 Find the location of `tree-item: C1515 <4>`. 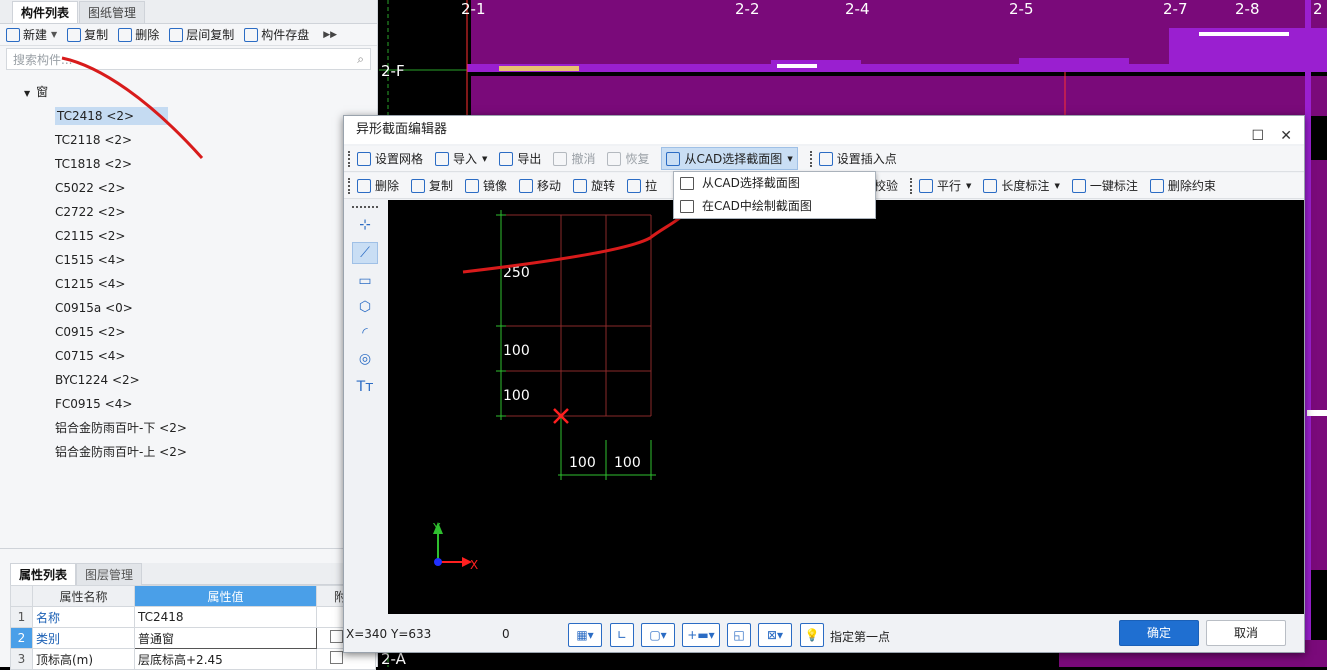

tree-item: C1515 <4> is located at coordinates (188, 260).